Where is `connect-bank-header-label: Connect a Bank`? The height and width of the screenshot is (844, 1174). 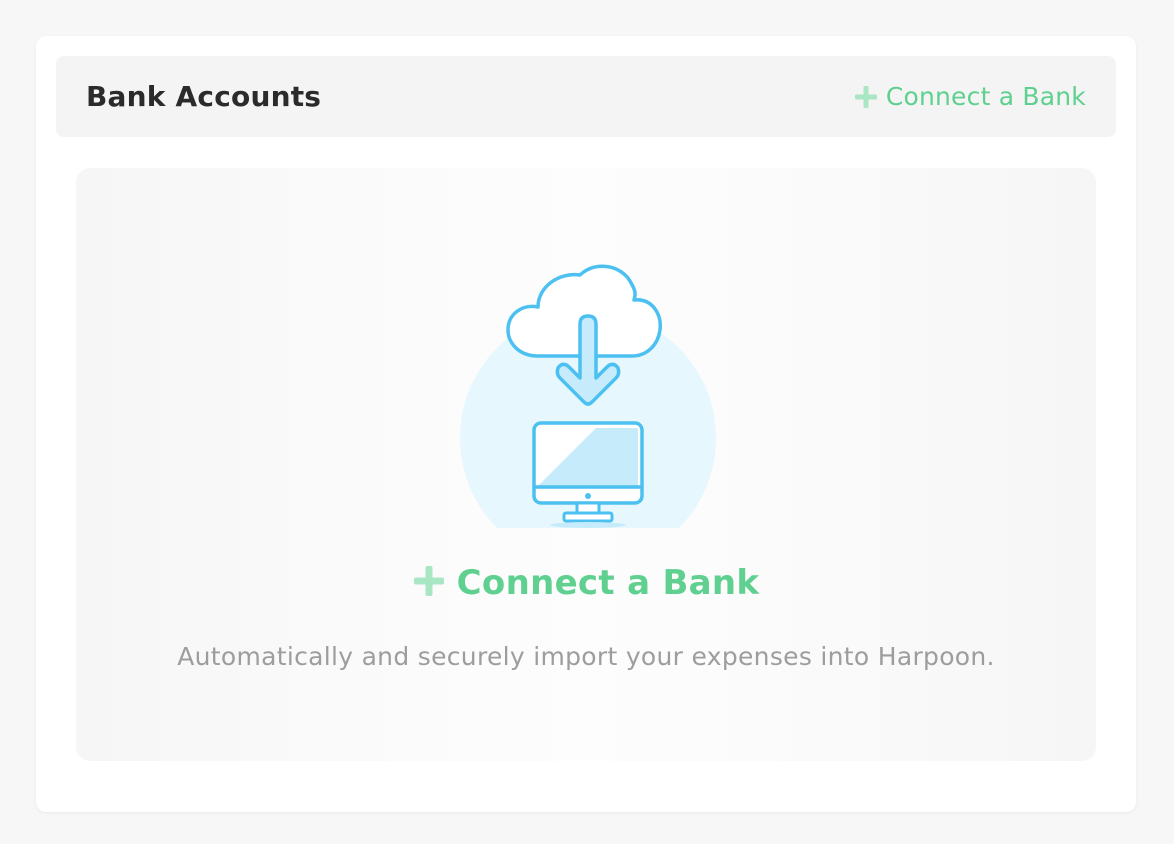
connect-bank-header-label: Connect a Bank is located at coordinates (985, 96).